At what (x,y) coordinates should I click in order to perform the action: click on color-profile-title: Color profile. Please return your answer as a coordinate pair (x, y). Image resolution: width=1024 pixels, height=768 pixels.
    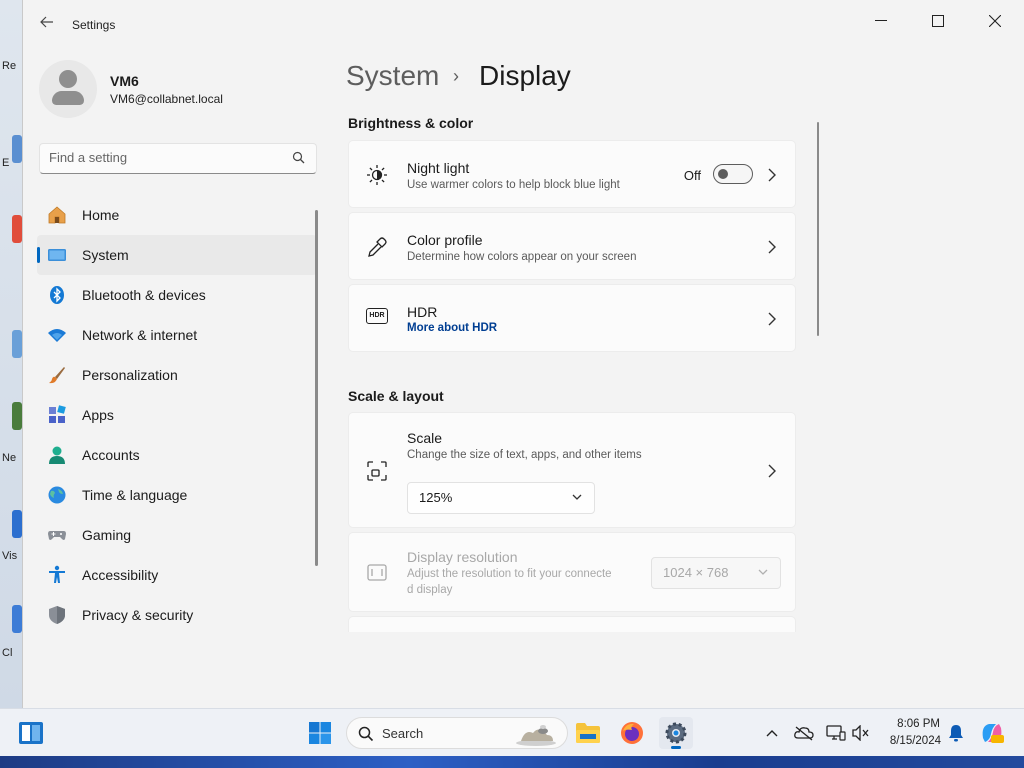
    Looking at the image, I should click on (445, 240).